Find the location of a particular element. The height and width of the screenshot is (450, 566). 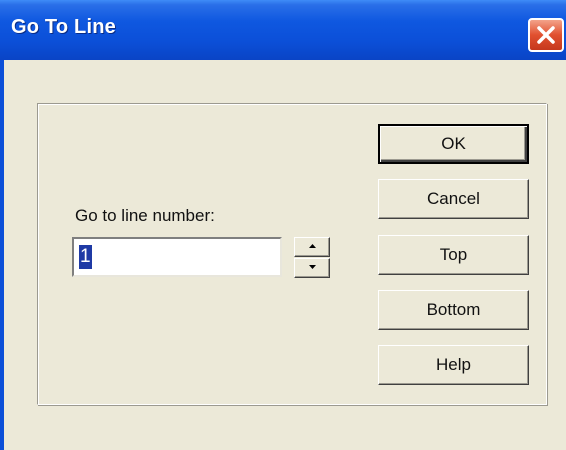

line-number-label: Go to line number: is located at coordinates (145, 215).